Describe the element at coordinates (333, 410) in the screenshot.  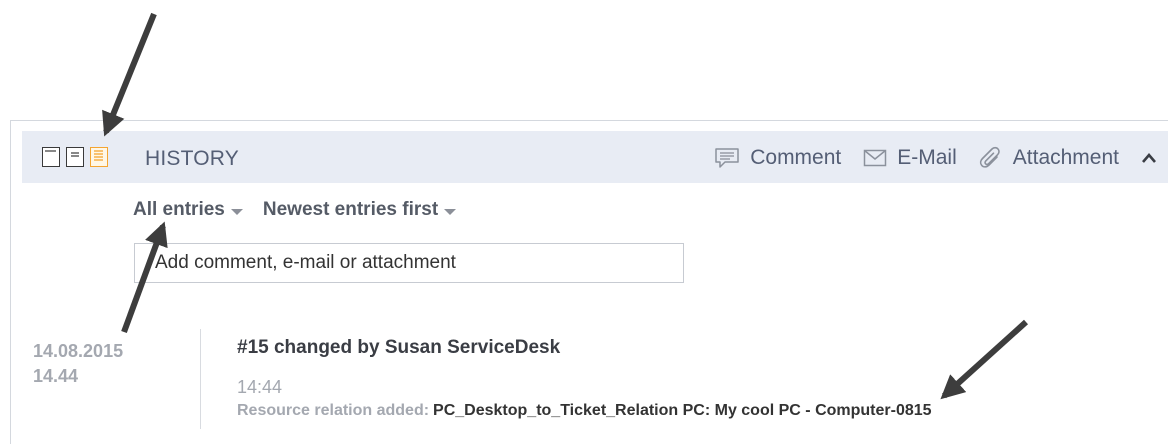
I see `entry-detail-label: Resource relation added:` at that location.